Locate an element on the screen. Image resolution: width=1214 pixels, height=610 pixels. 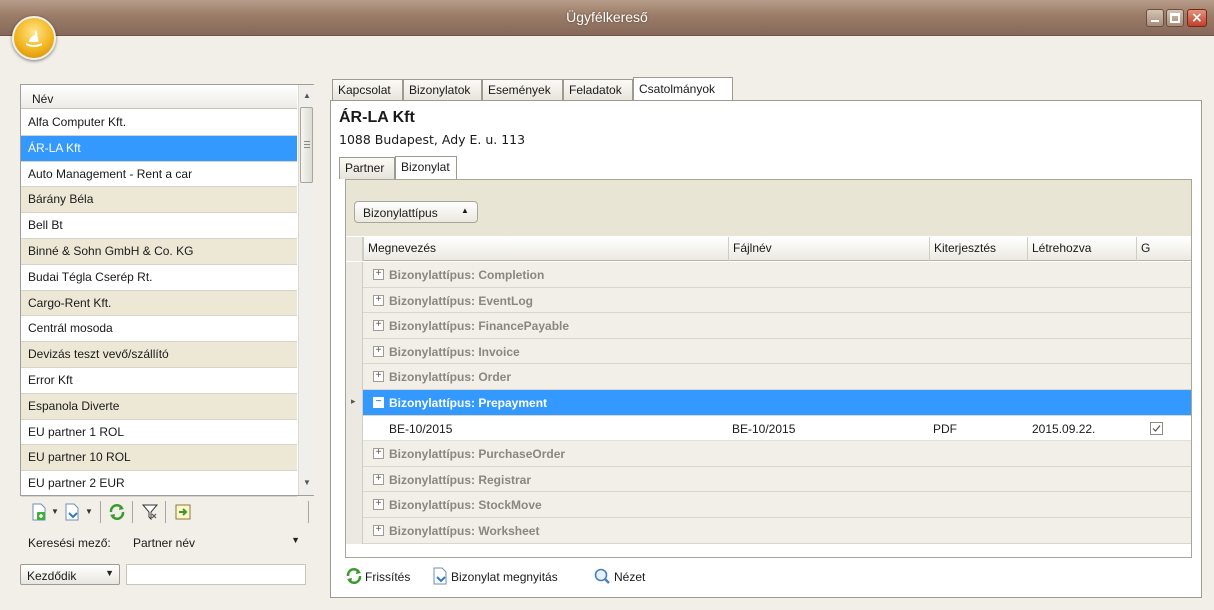
row-checkbox is located at coordinates (1156, 428).